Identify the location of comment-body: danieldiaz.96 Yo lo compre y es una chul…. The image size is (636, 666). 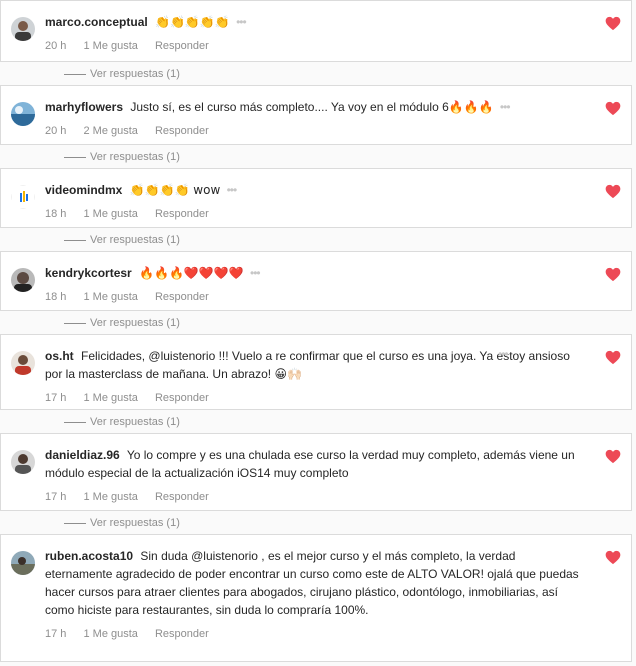
(315, 476).